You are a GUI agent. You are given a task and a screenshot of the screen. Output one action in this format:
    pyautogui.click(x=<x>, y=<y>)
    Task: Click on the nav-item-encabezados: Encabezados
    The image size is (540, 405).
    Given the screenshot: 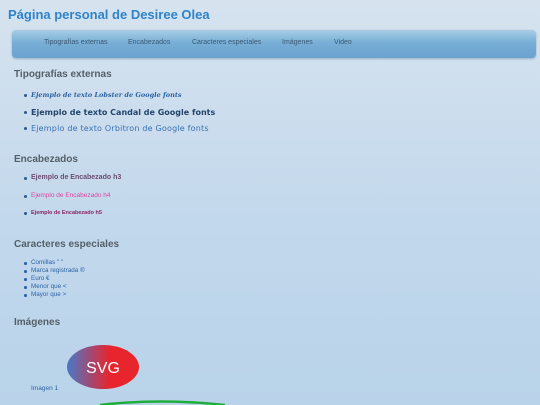 What is the action you would take?
    pyautogui.click(x=149, y=42)
    